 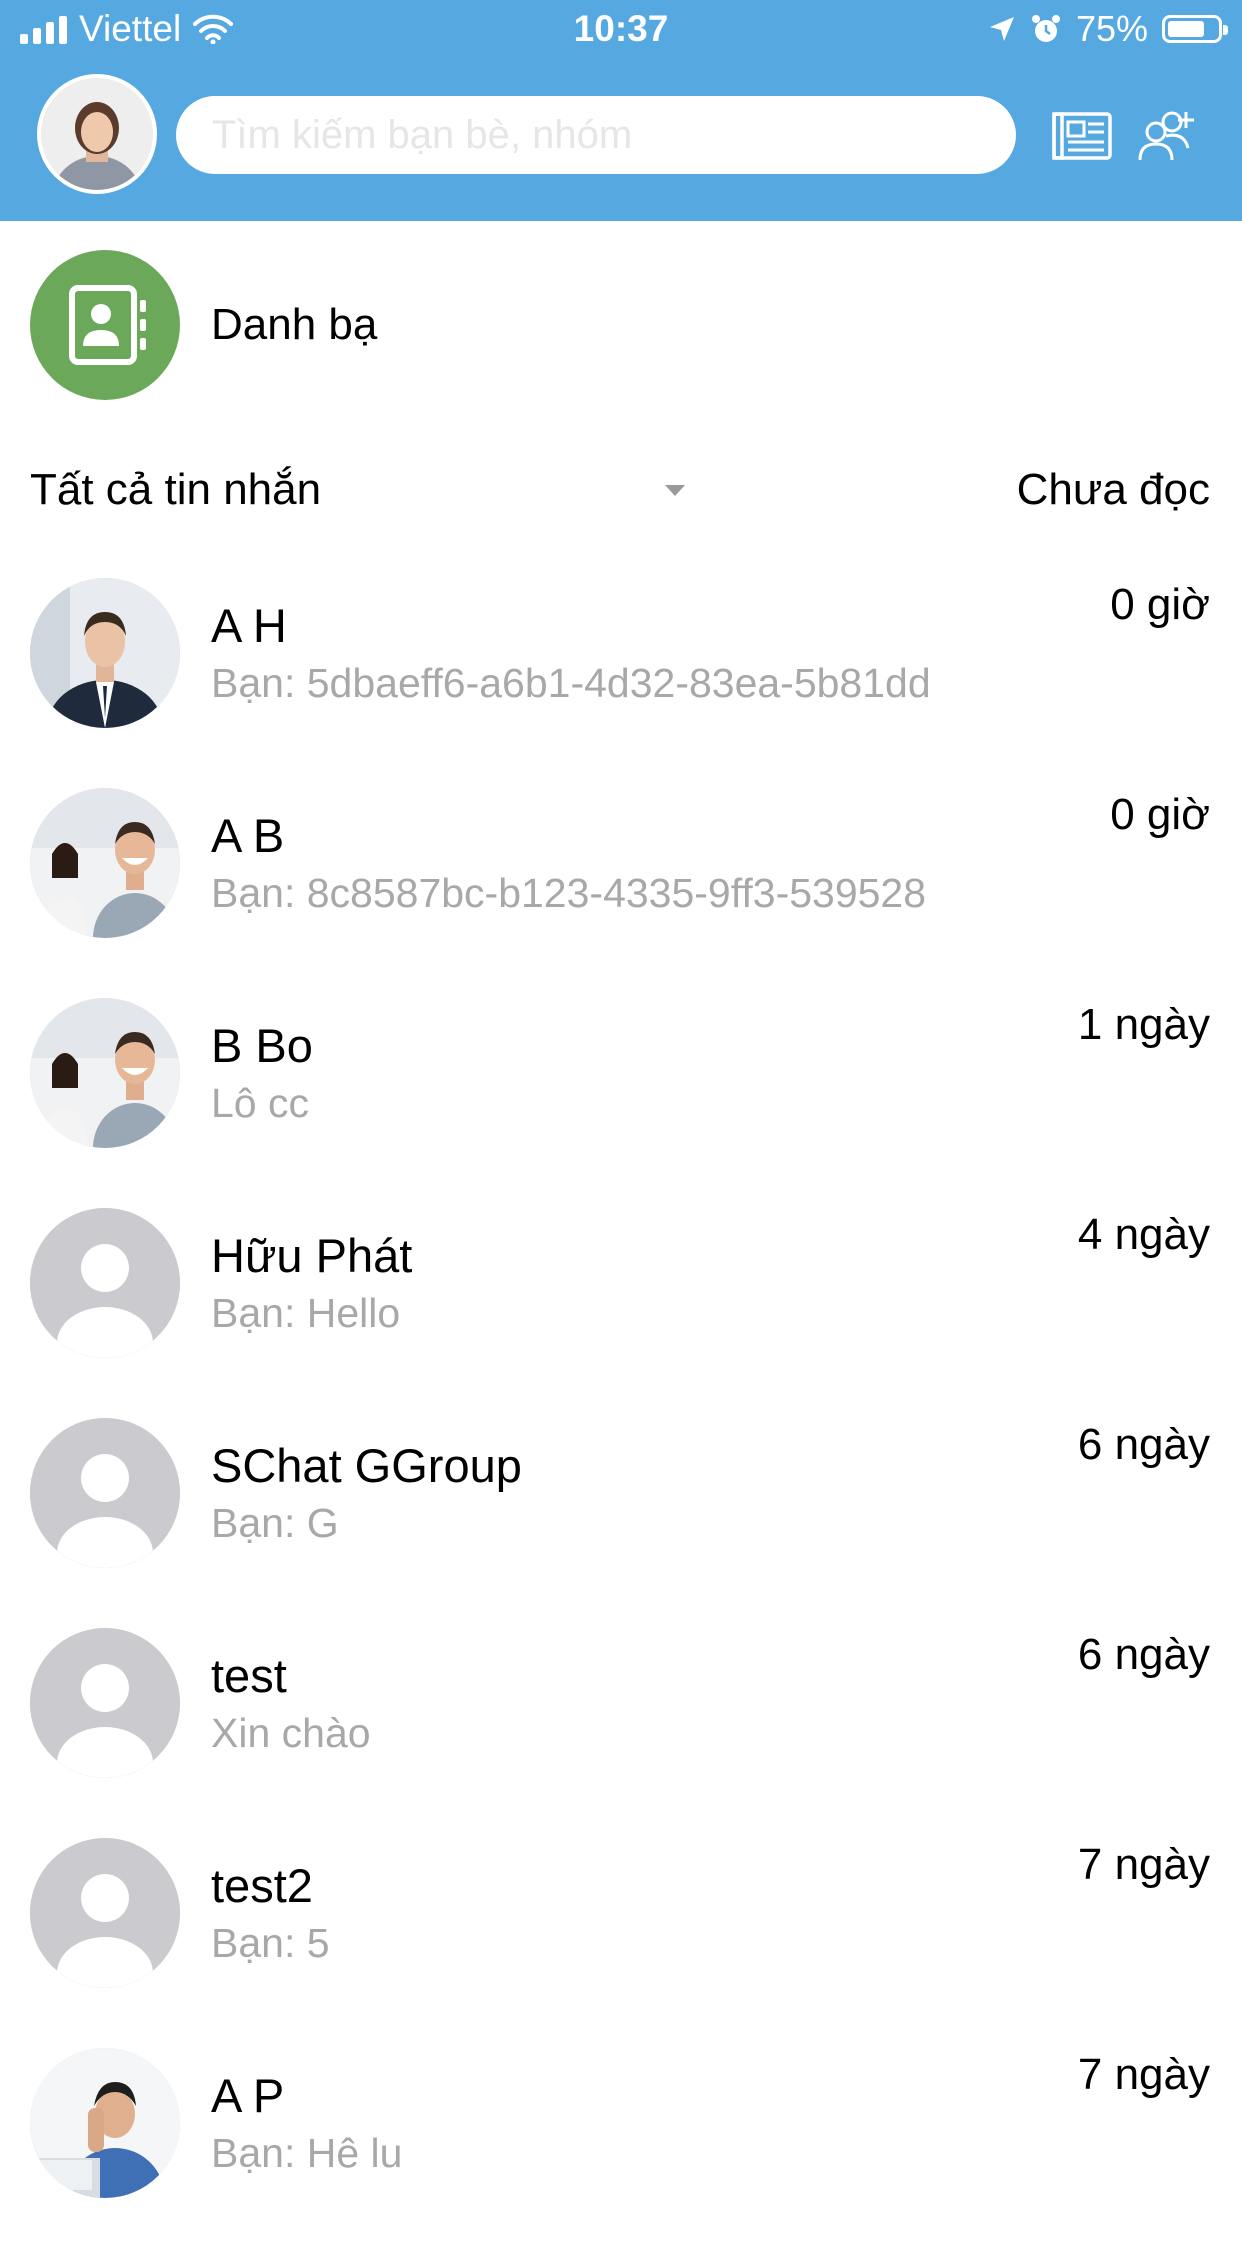 I want to click on conversation-row: SChat GGroup Bạn: G 6 ngày, so click(x=621, y=1515).